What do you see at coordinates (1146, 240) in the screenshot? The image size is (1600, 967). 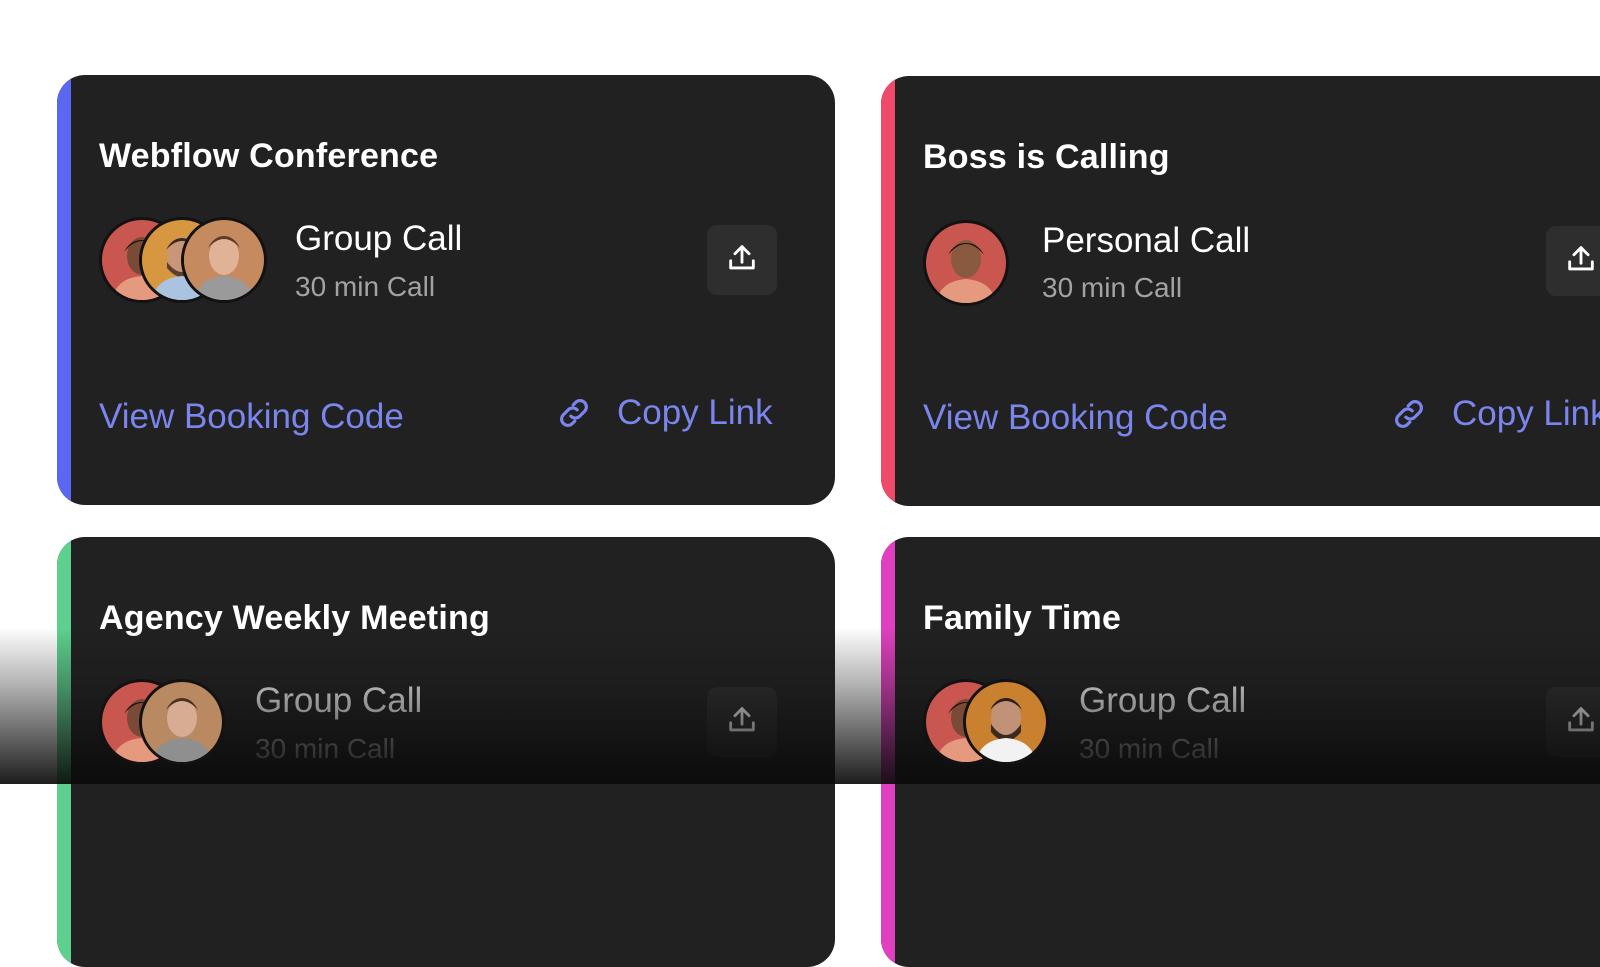 I see `call-type-label: Personal Call` at bounding box center [1146, 240].